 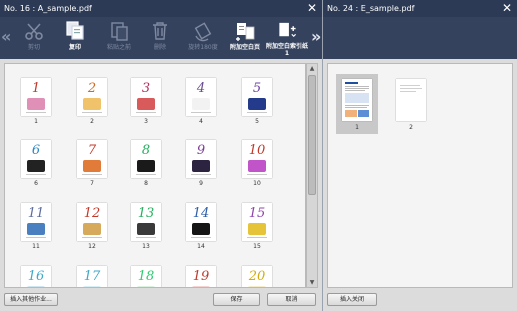 What do you see at coordinates (201, 121) in the screenshot?
I see `page-number-caption: 4` at bounding box center [201, 121].